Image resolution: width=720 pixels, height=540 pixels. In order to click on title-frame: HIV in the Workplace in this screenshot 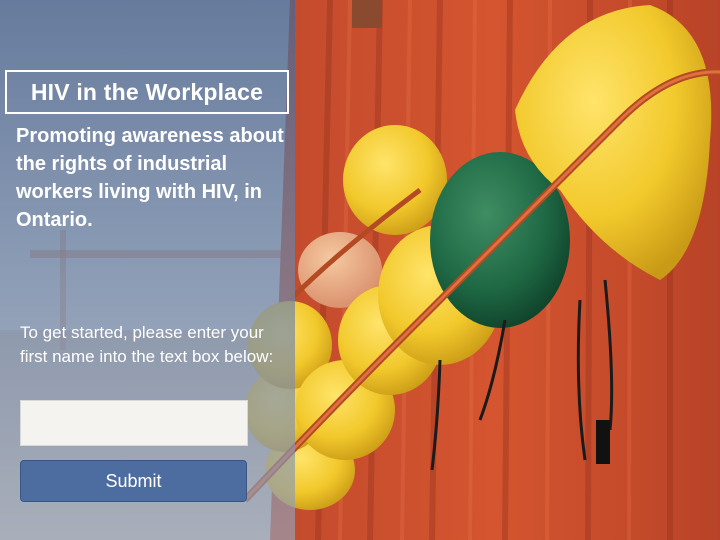, I will do `click(147, 92)`.